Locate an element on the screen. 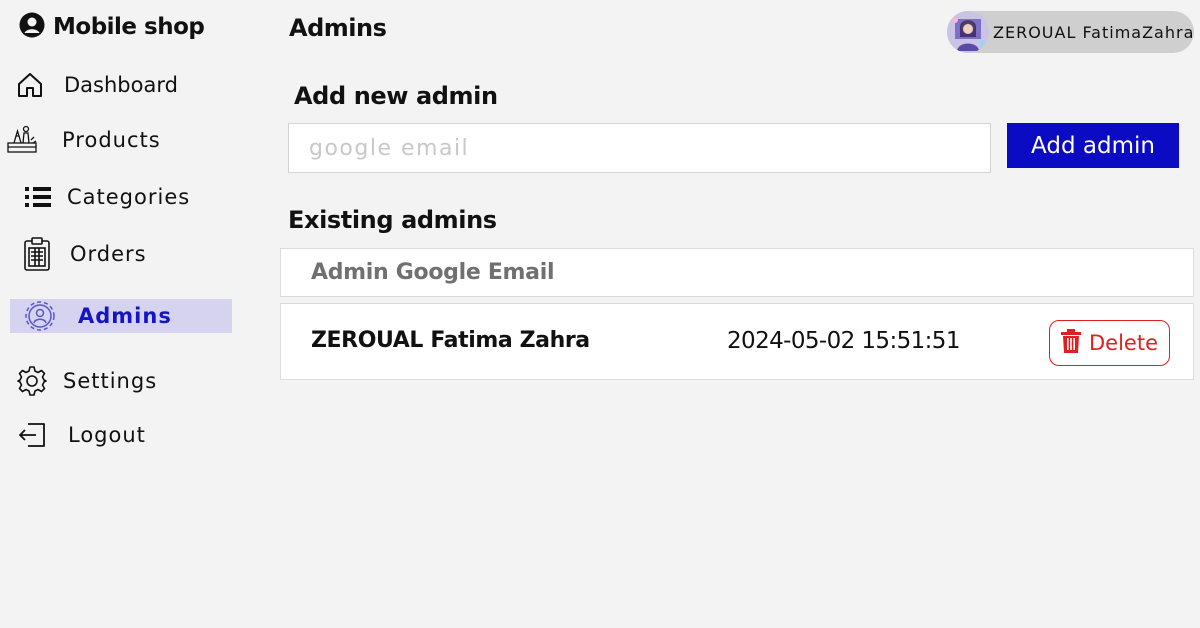  sidebar-item-dashboard: Dashboard is located at coordinates (122, 85).